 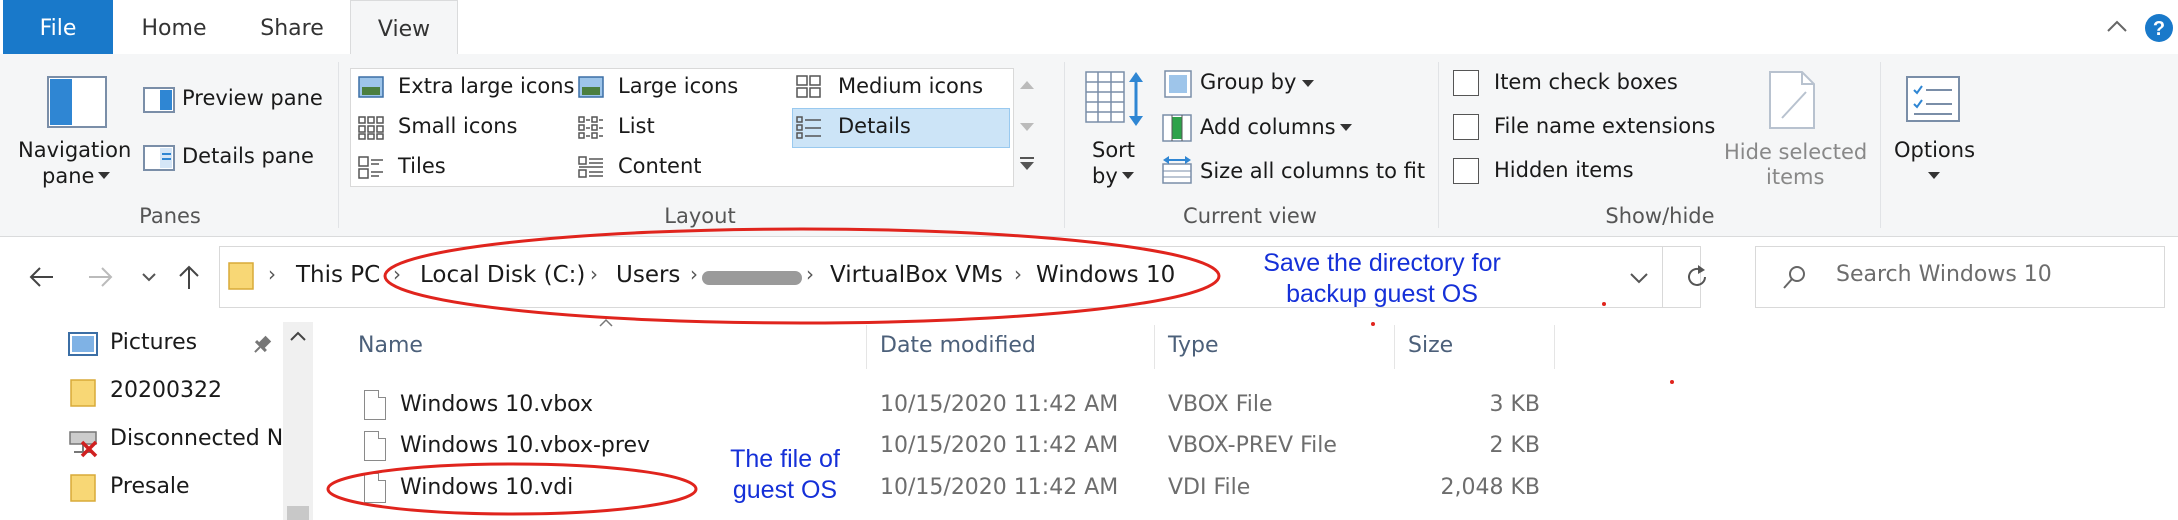 What do you see at coordinates (785, 490) in the screenshot?
I see `annotation-line: guest OS` at bounding box center [785, 490].